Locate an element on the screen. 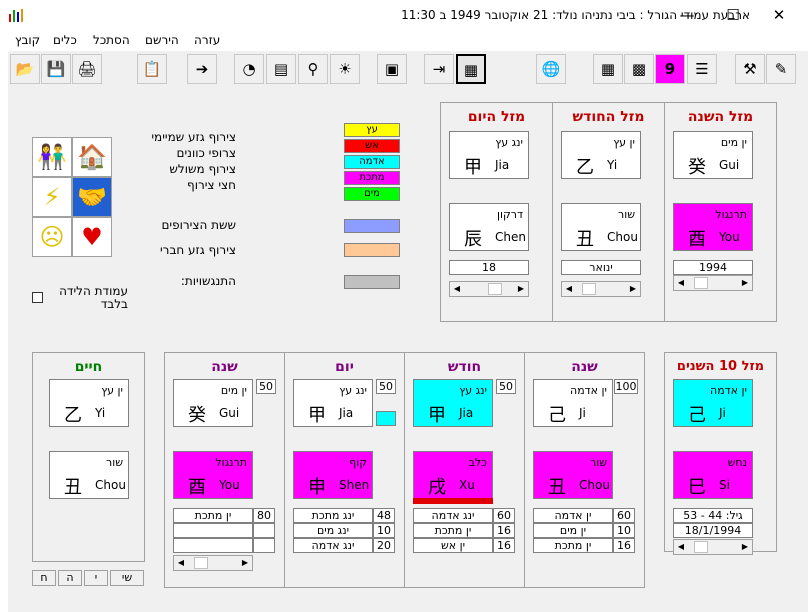 This screenshot has height=612, width=808. open-folder-icon: 📂 is located at coordinates (25, 69).